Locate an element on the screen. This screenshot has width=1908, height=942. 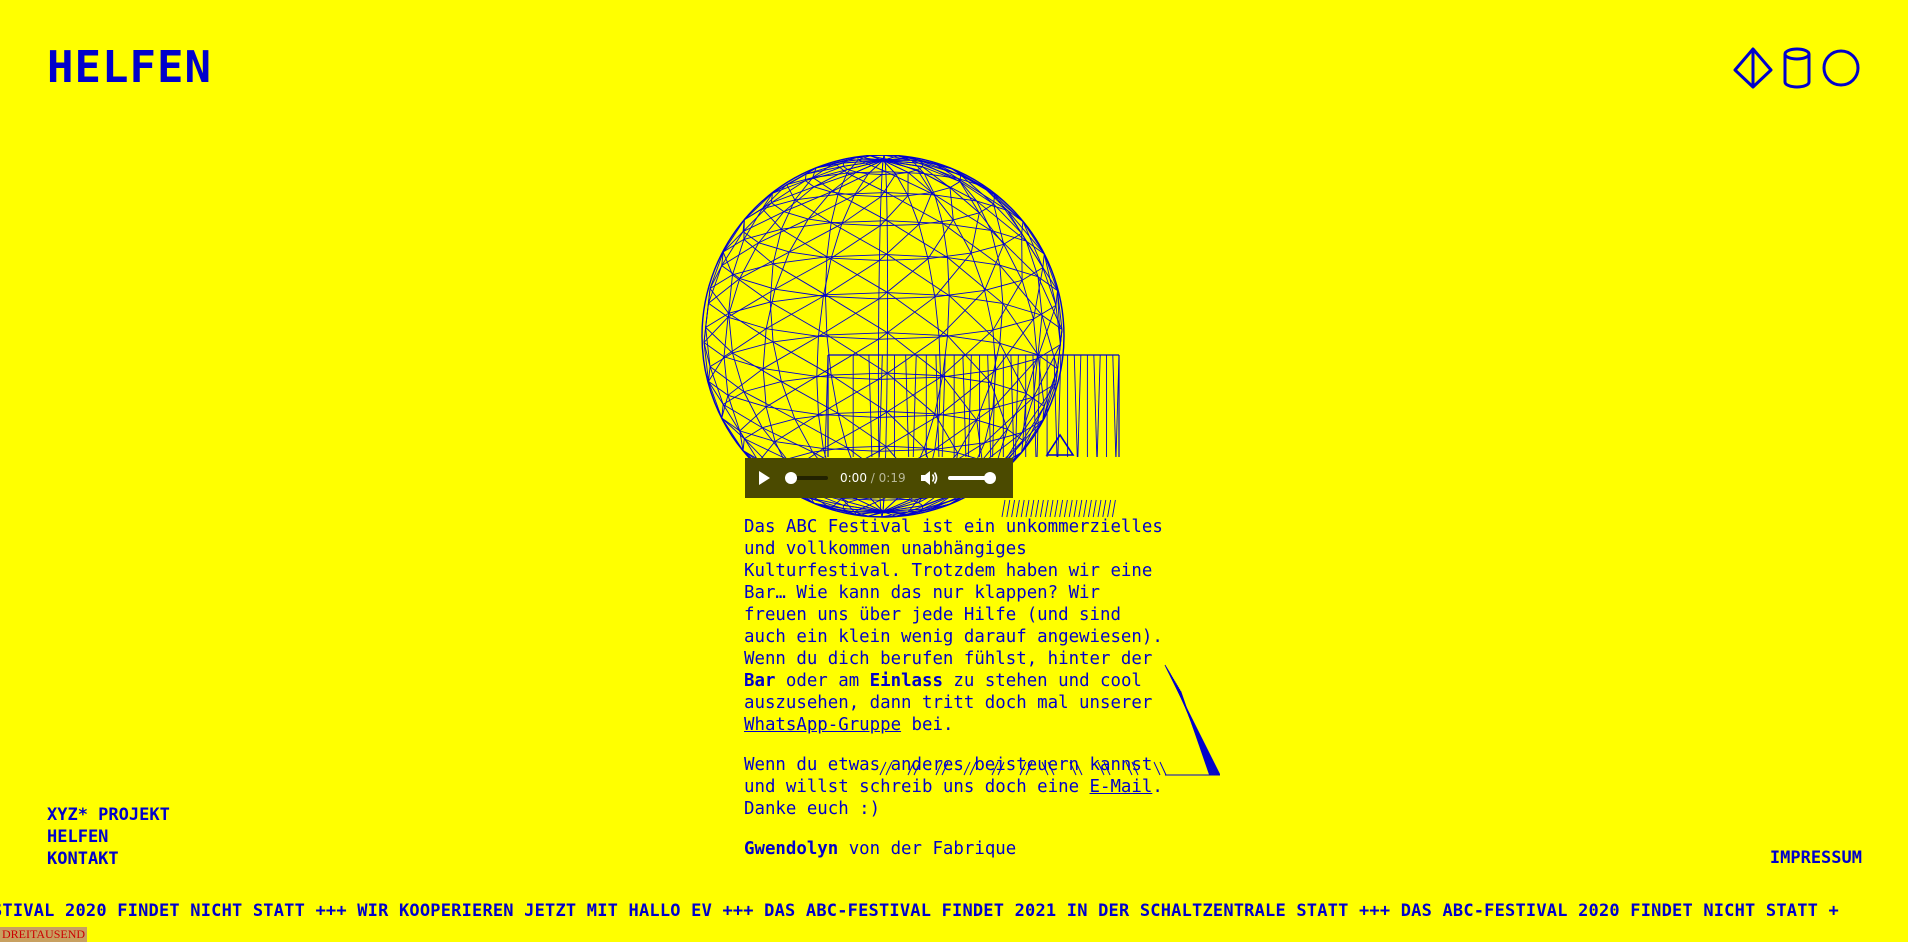
visitor-counter: DREITAUSEND is located at coordinates (44, 934).